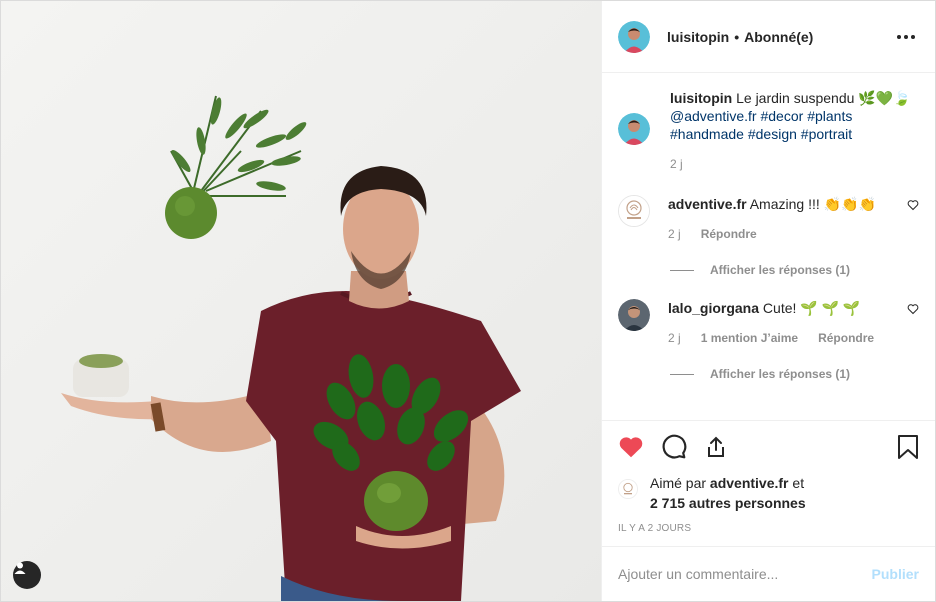 This screenshot has width=936, height=602. Describe the element at coordinates (895, 574) in the screenshot. I see `publish-button: Publier` at that location.